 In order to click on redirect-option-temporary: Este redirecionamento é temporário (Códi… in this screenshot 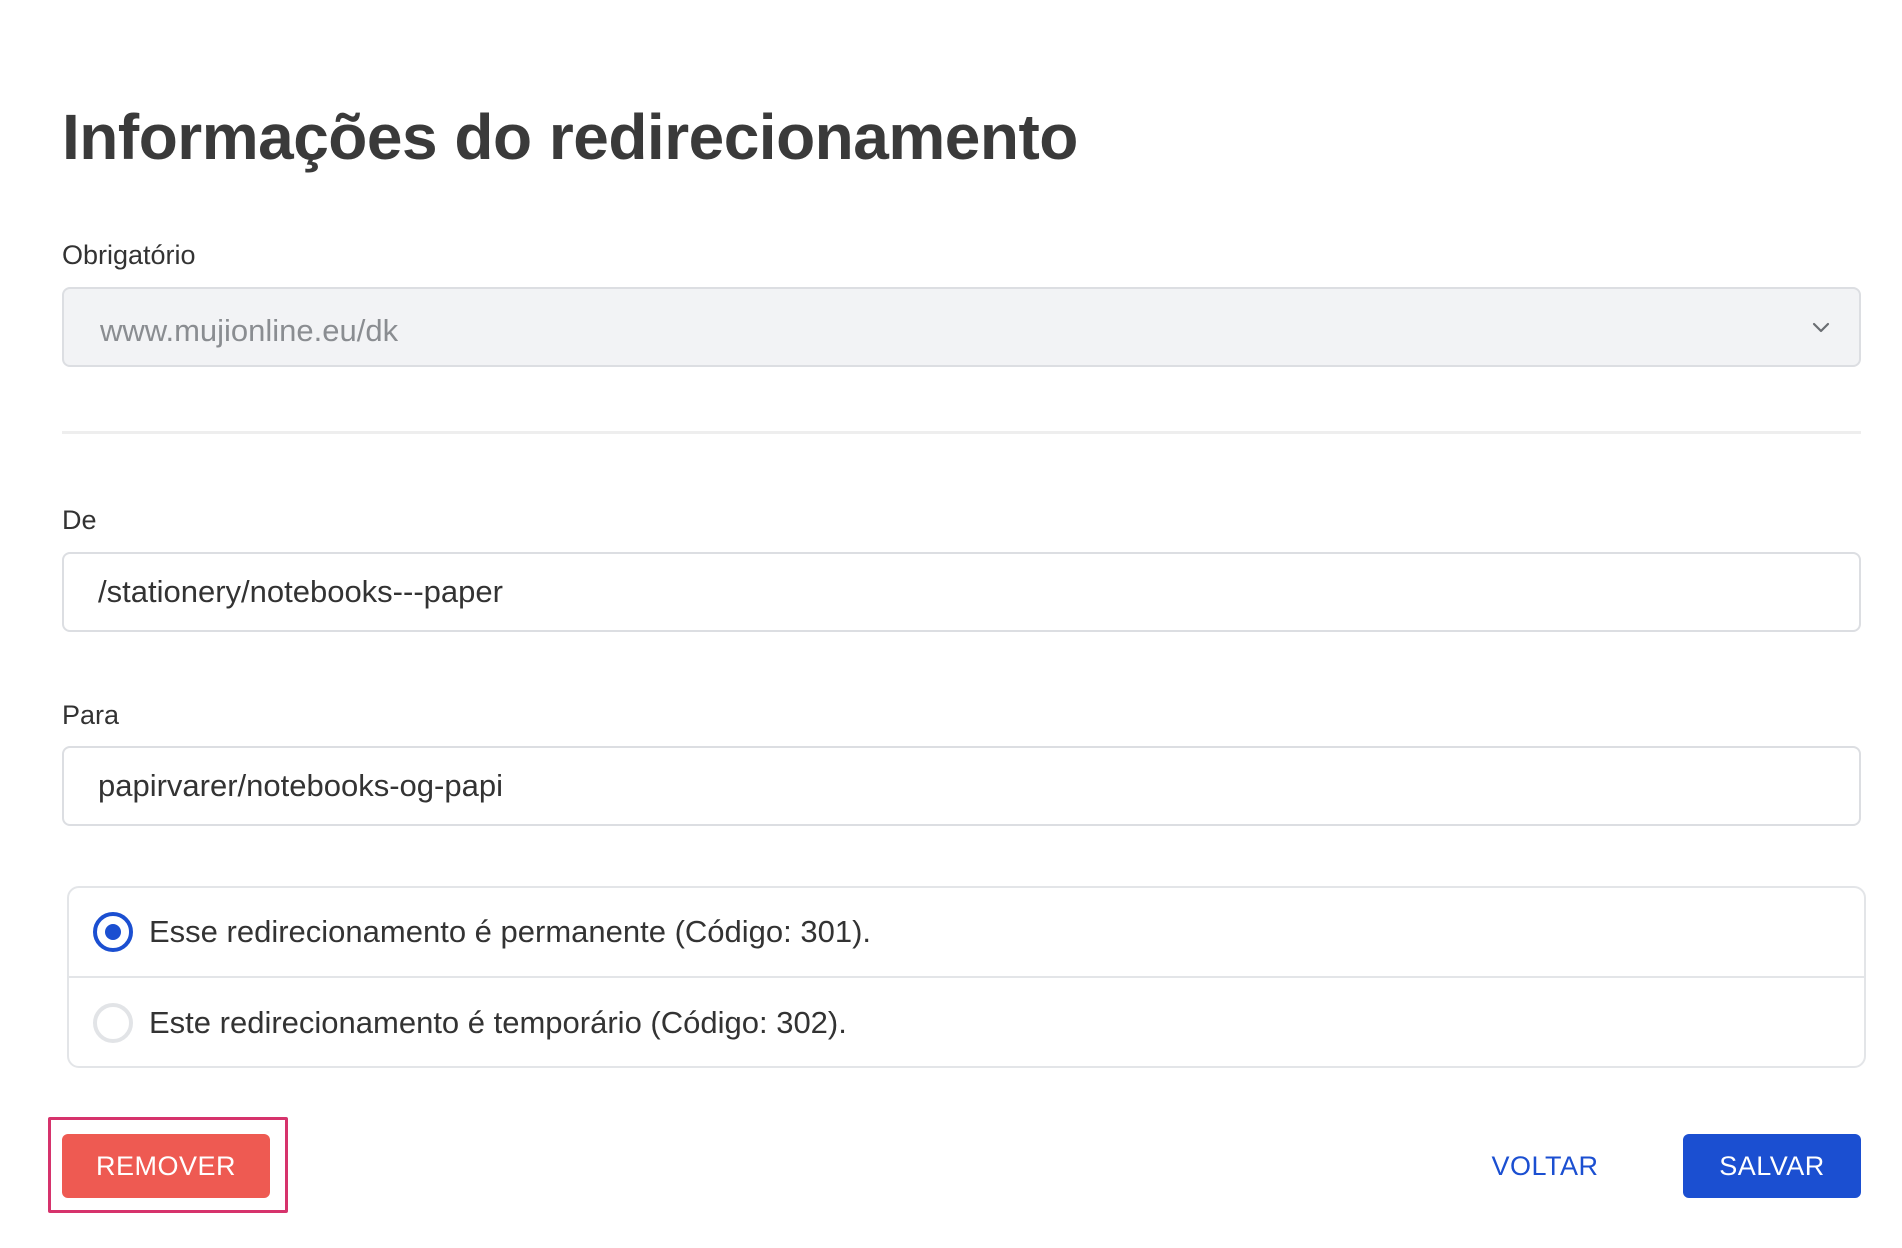, I will do `click(966, 1023)`.